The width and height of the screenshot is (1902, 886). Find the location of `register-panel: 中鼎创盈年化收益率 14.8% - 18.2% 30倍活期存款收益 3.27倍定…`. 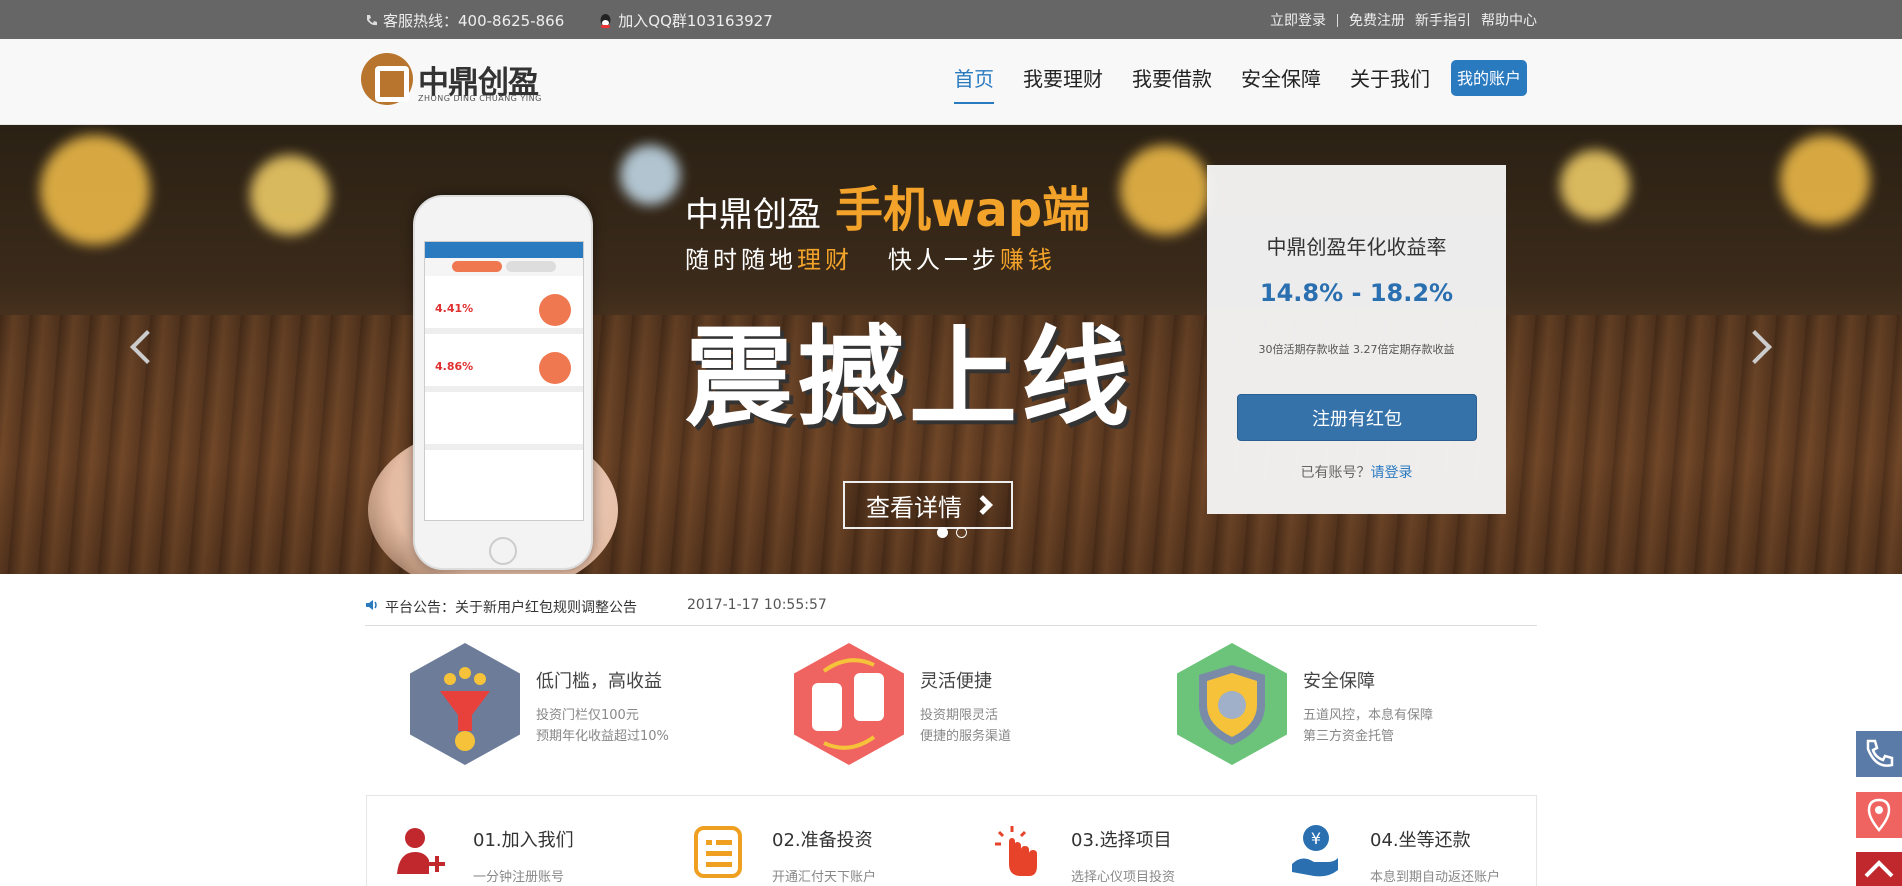

register-panel: 中鼎创盈年化收益率 14.8% - 18.2% 30倍活期存款收益 3.27倍定… is located at coordinates (1356, 339).